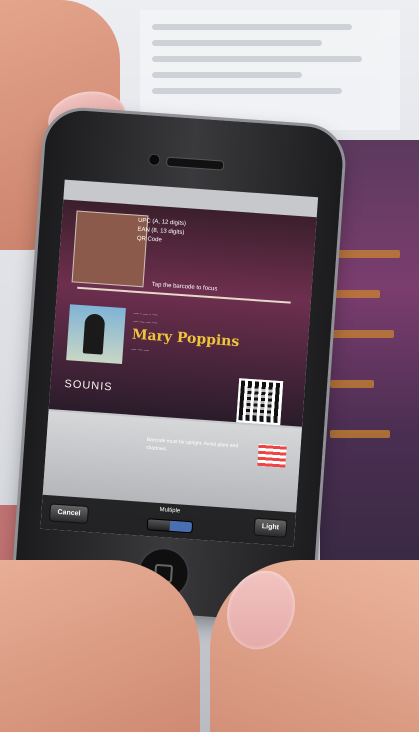 The image size is (419, 732). What do you see at coordinates (272, 455) in the screenshot?
I see `barcode-guide-icon` at bounding box center [272, 455].